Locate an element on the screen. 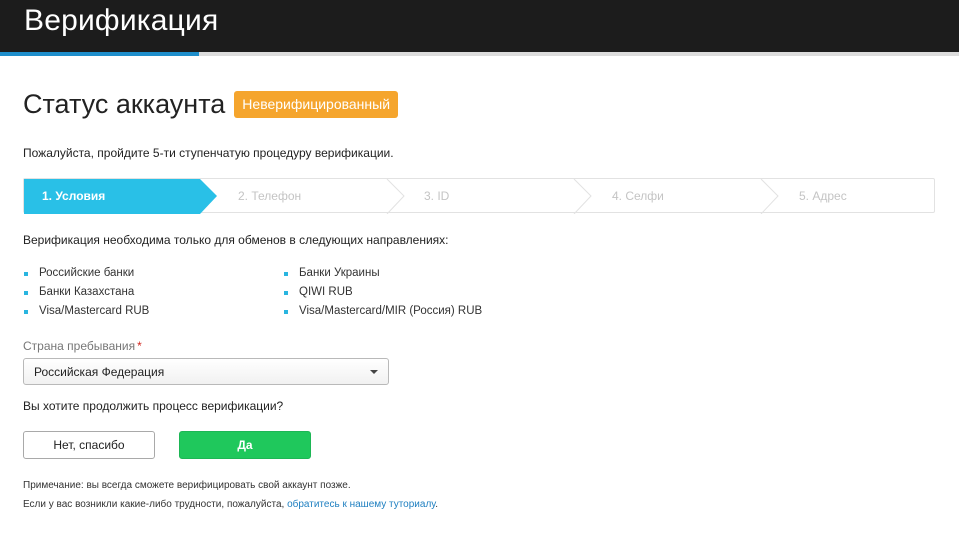 This screenshot has height=540, width=959. list-item: Visa/Mastercard/MIR (Россия) RUB is located at coordinates (382, 313).